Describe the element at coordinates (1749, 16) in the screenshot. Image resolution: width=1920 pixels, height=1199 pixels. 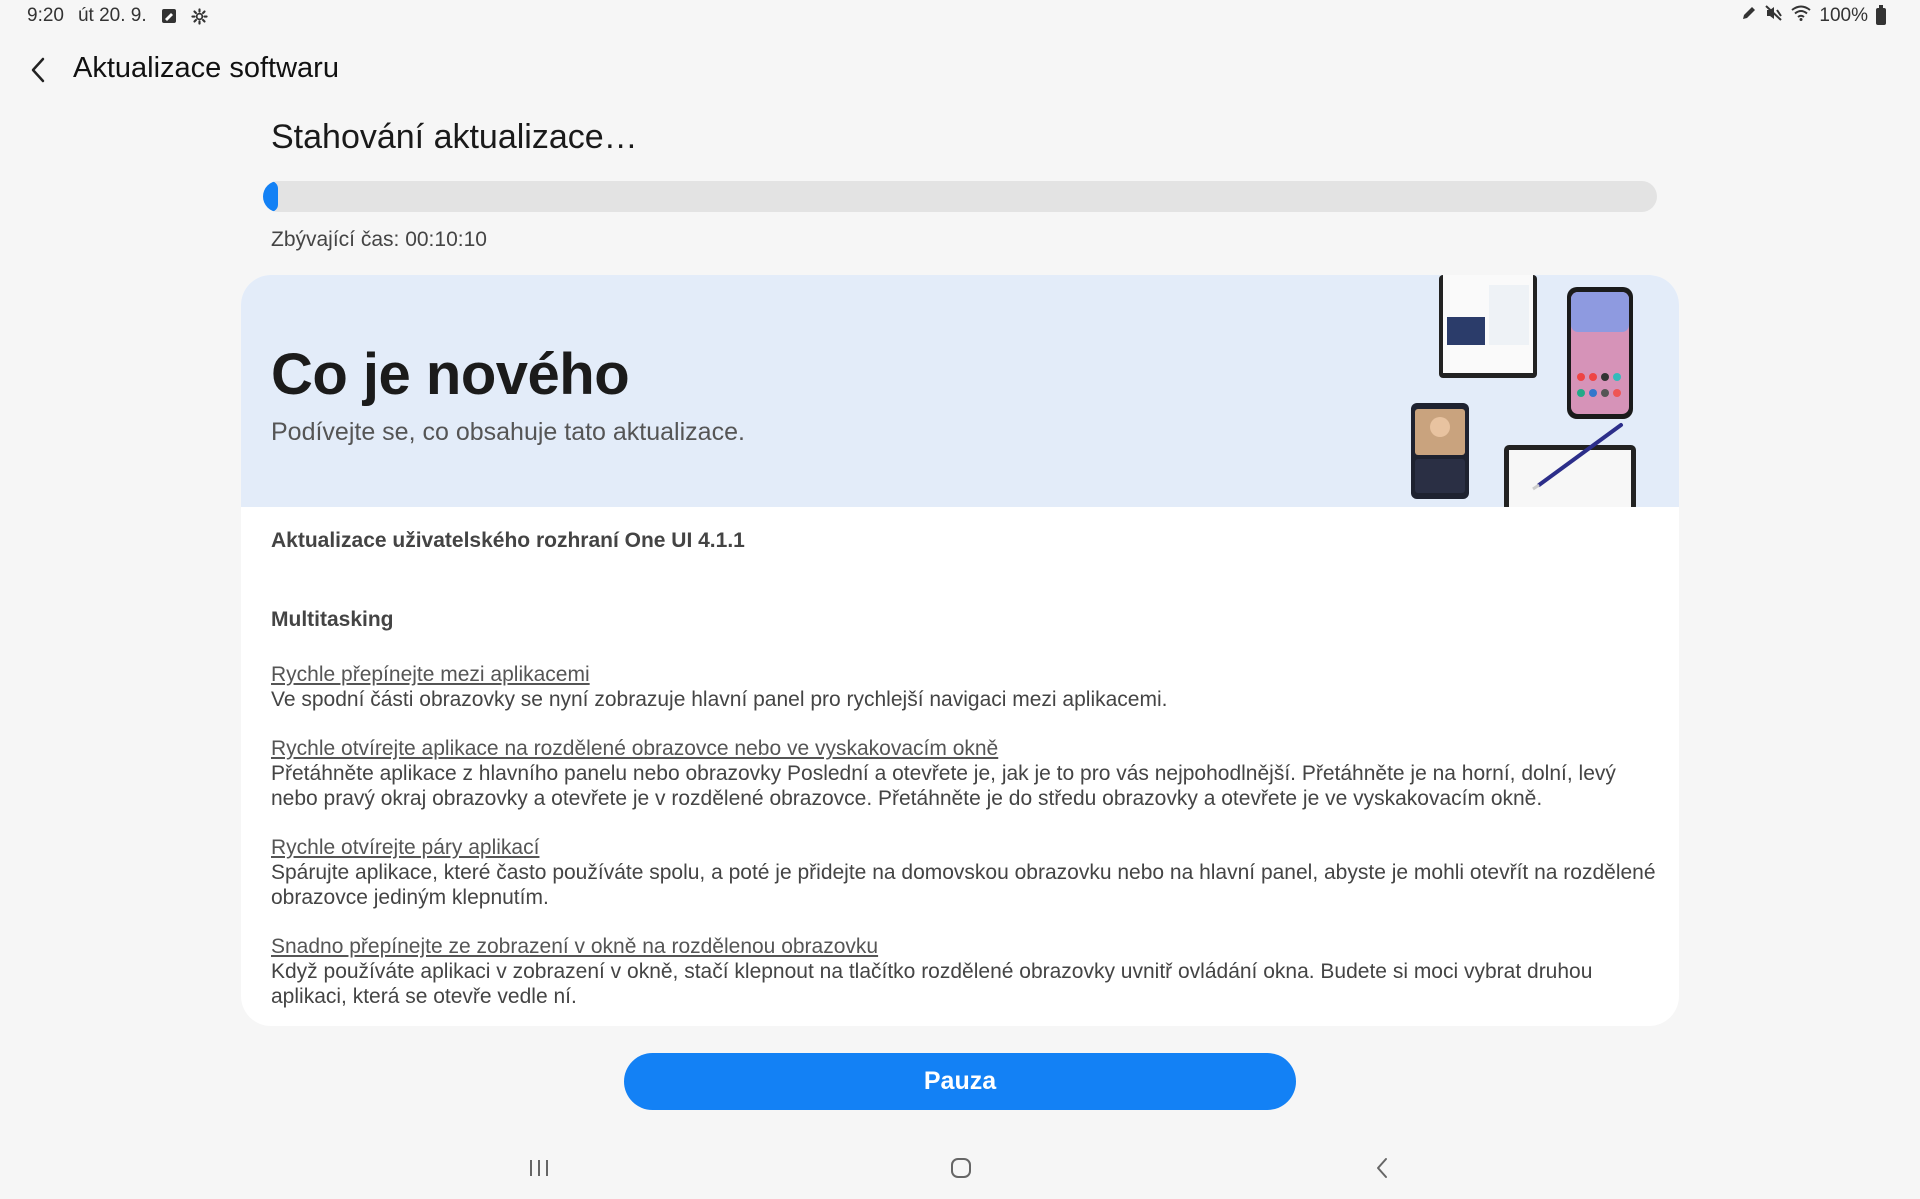
I see `pen-icon` at that location.